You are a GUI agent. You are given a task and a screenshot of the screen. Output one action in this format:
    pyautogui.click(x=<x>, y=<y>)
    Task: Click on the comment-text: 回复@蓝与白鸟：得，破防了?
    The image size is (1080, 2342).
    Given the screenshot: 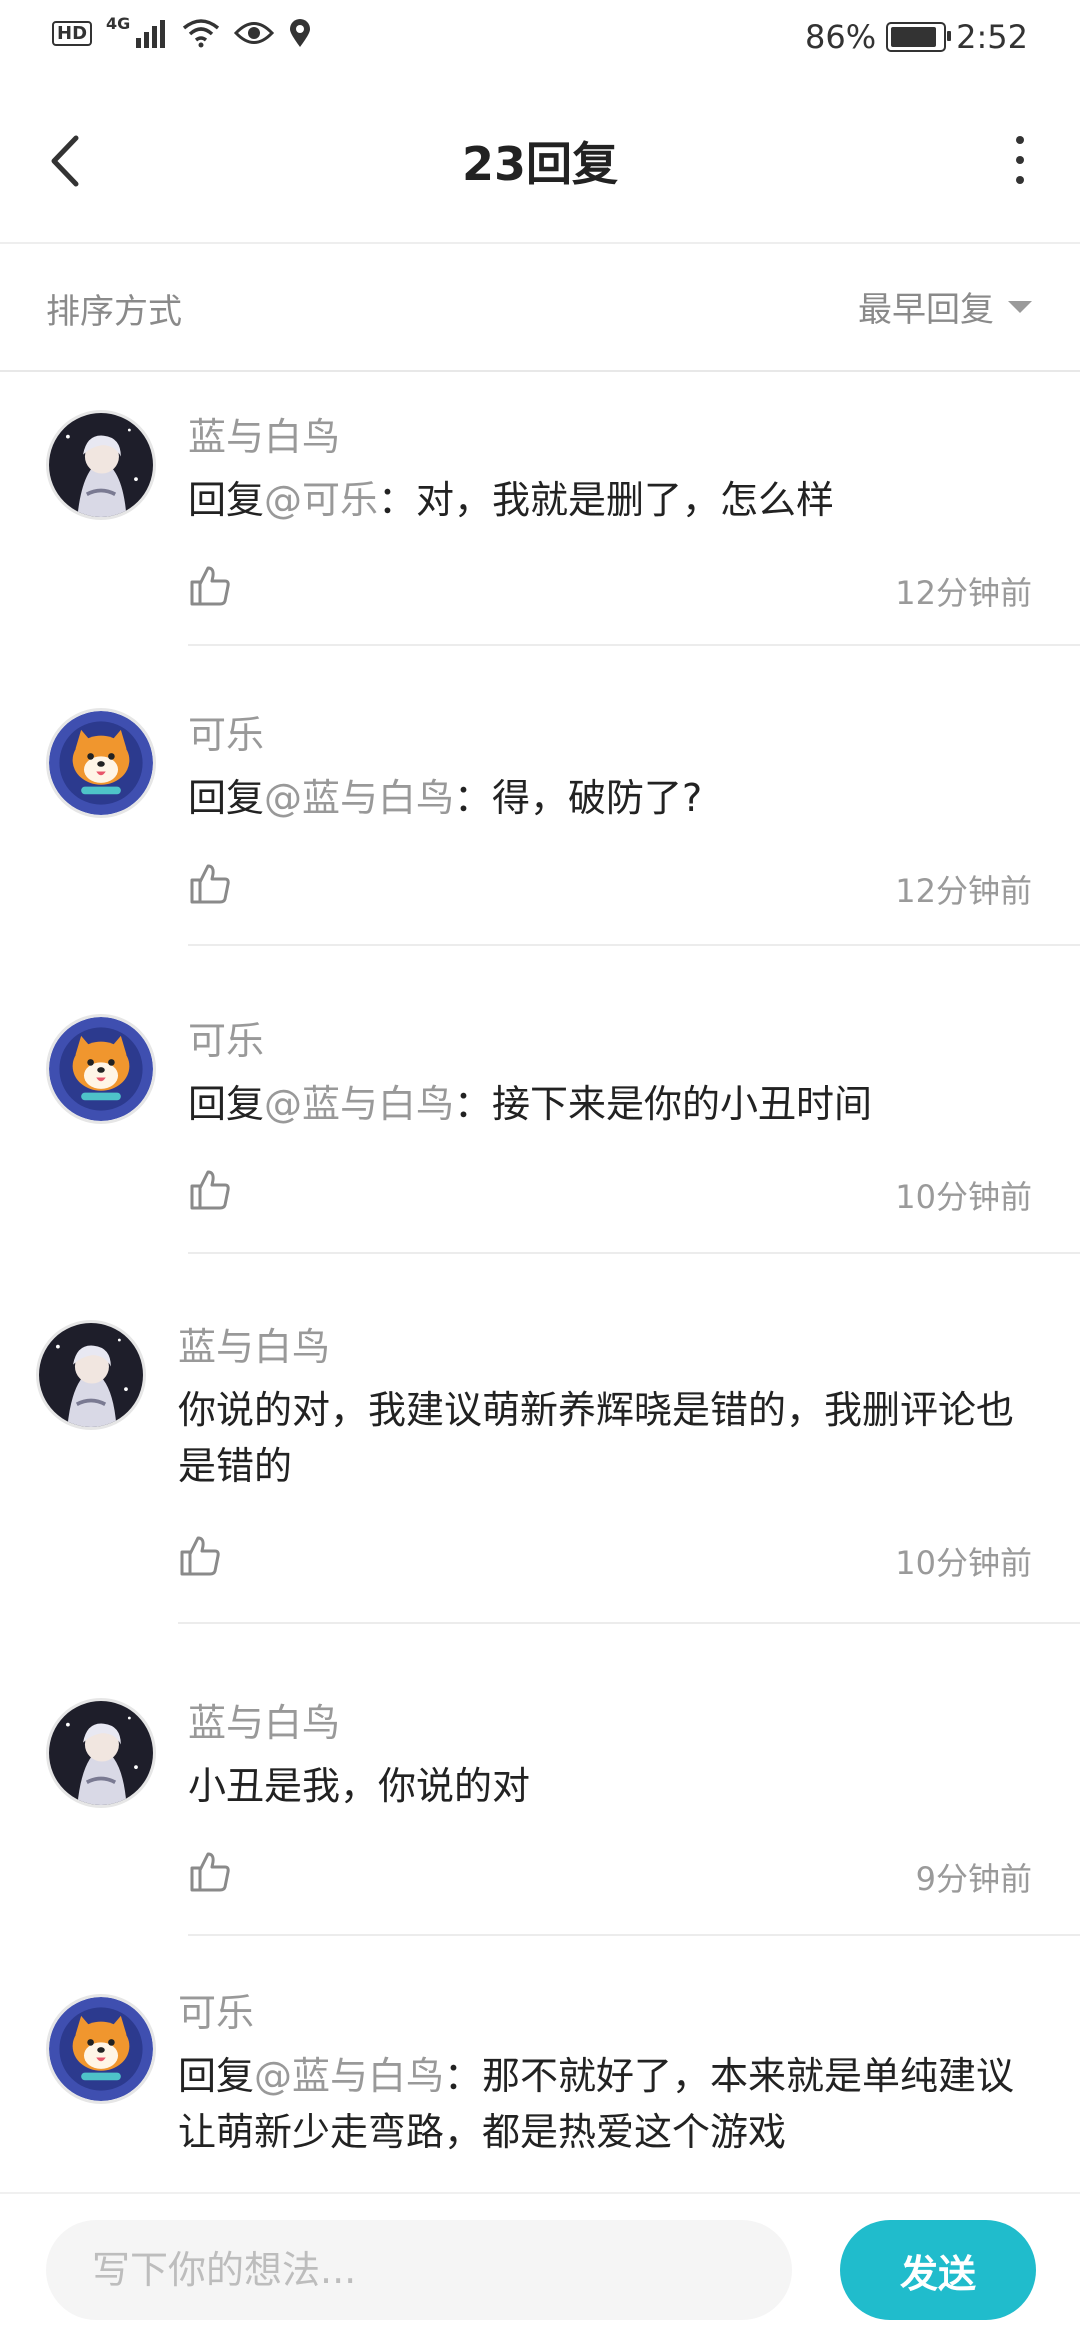 What is the action you would take?
    pyautogui.click(x=614, y=798)
    